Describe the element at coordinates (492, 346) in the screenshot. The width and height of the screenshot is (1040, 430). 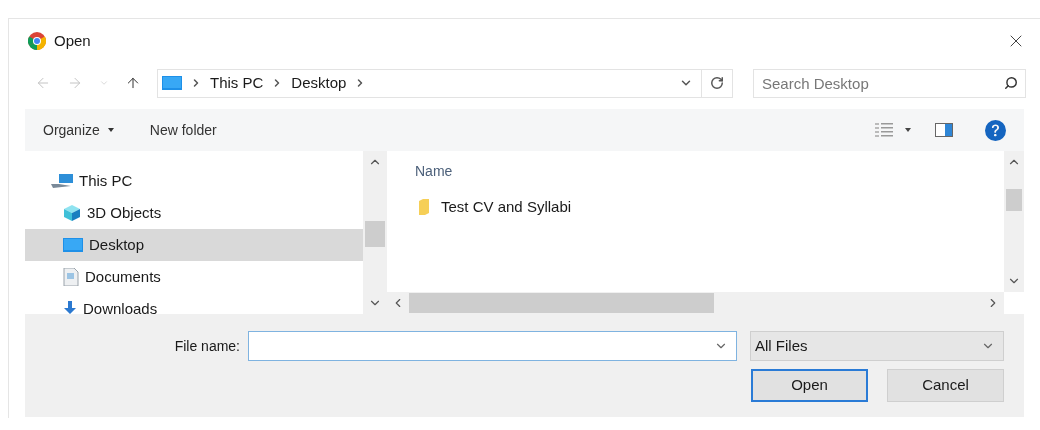
I see `file-name-field` at that location.